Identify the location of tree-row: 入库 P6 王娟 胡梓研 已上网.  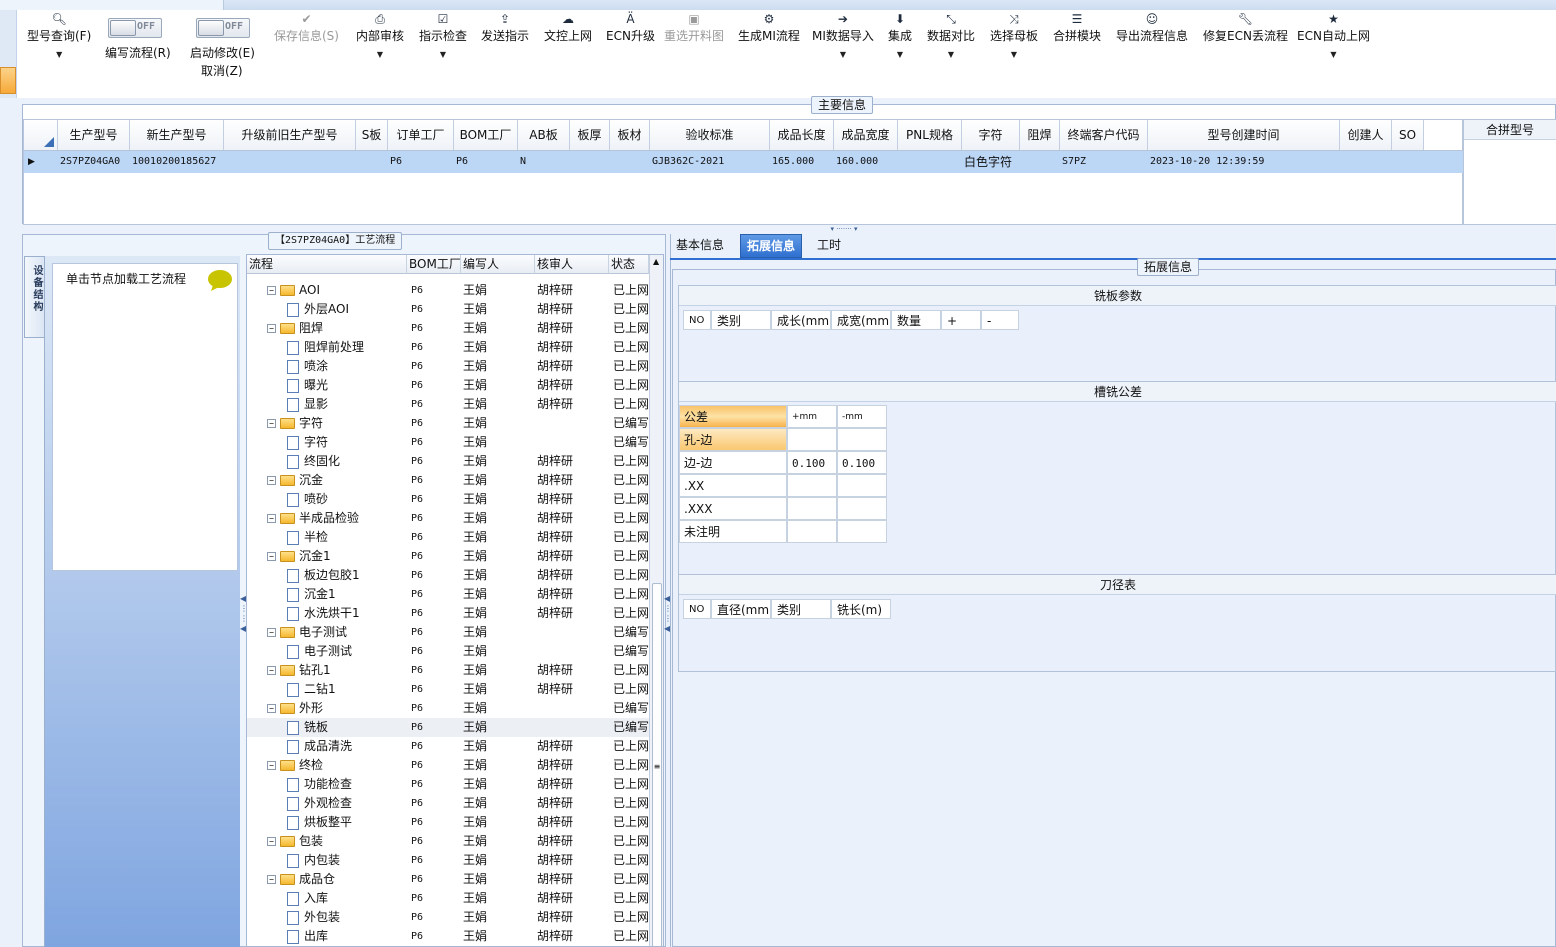
(448, 898).